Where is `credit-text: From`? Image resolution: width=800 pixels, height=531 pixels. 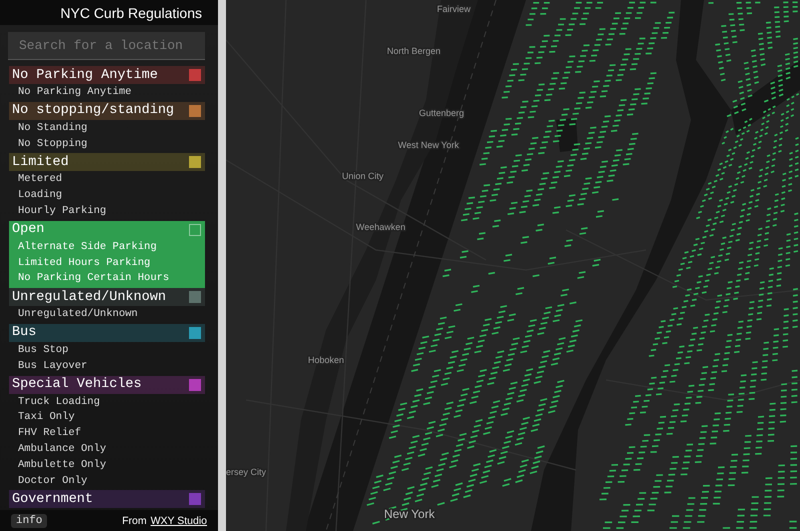
credit-text: From is located at coordinates (134, 520).